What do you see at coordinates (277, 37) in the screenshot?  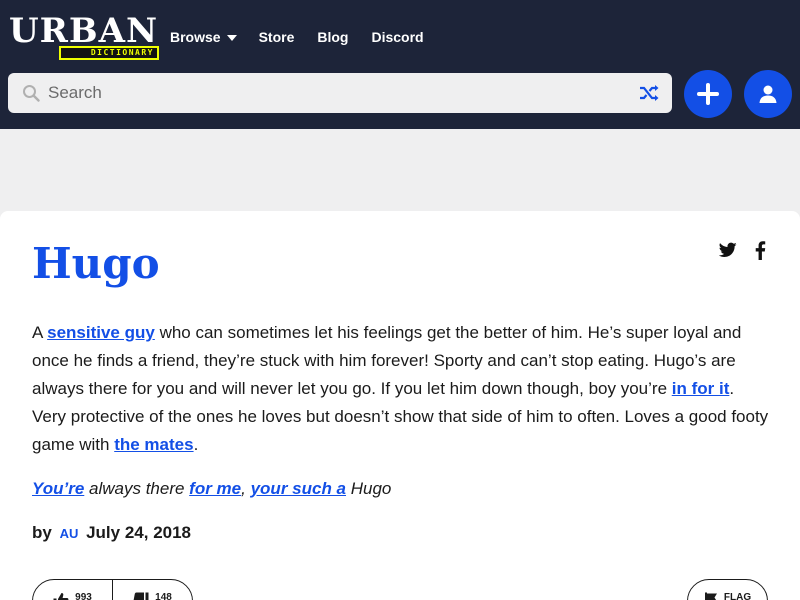 I see `nav-store: Store` at bounding box center [277, 37].